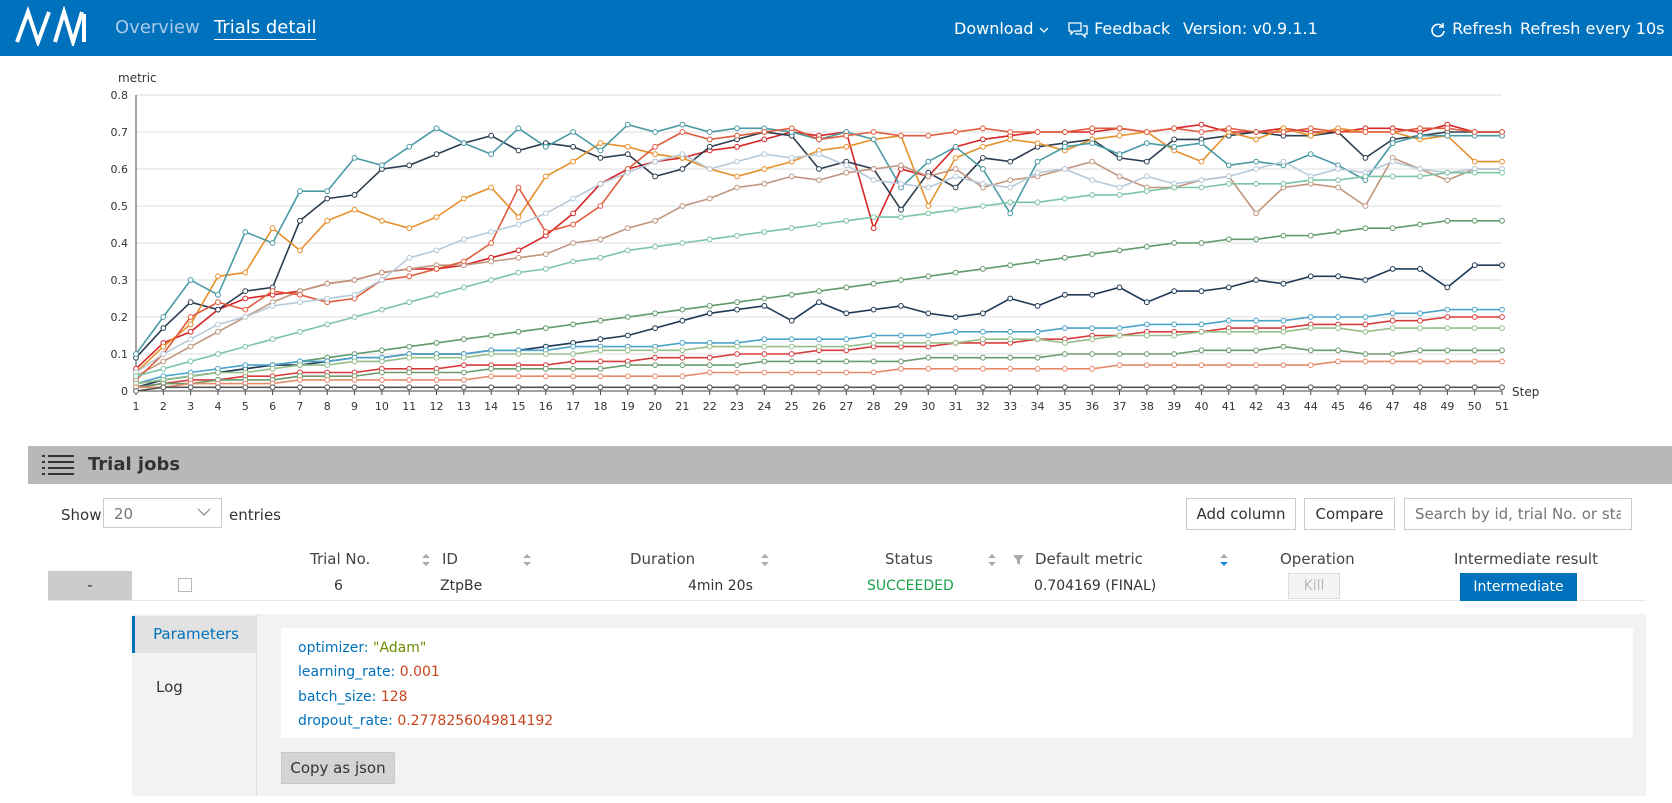 The width and height of the screenshot is (1672, 803). Describe the element at coordinates (51, 27) in the screenshot. I see `nni-logo` at that location.